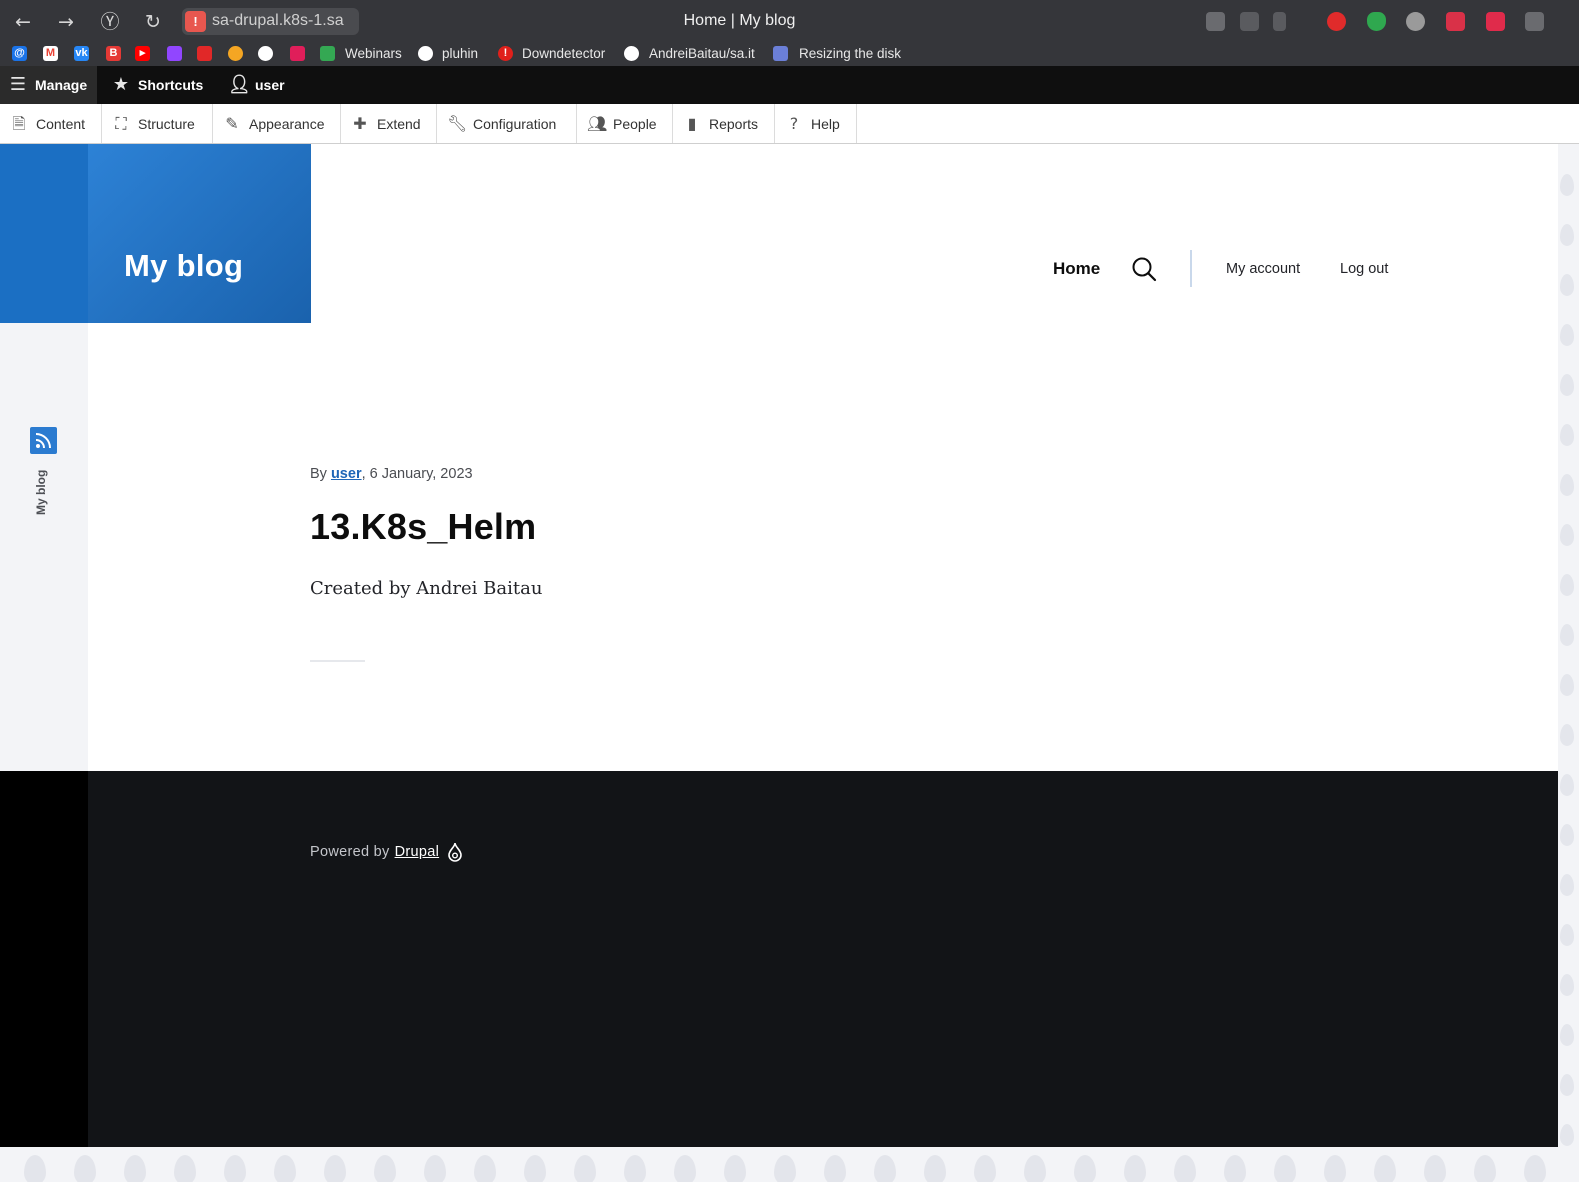 The height and width of the screenshot is (1182, 1579). What do you see at coordinates (18, 84) in the screenshot?
I see `hamburger-icon: ☰` at bounding box center [18, 84].